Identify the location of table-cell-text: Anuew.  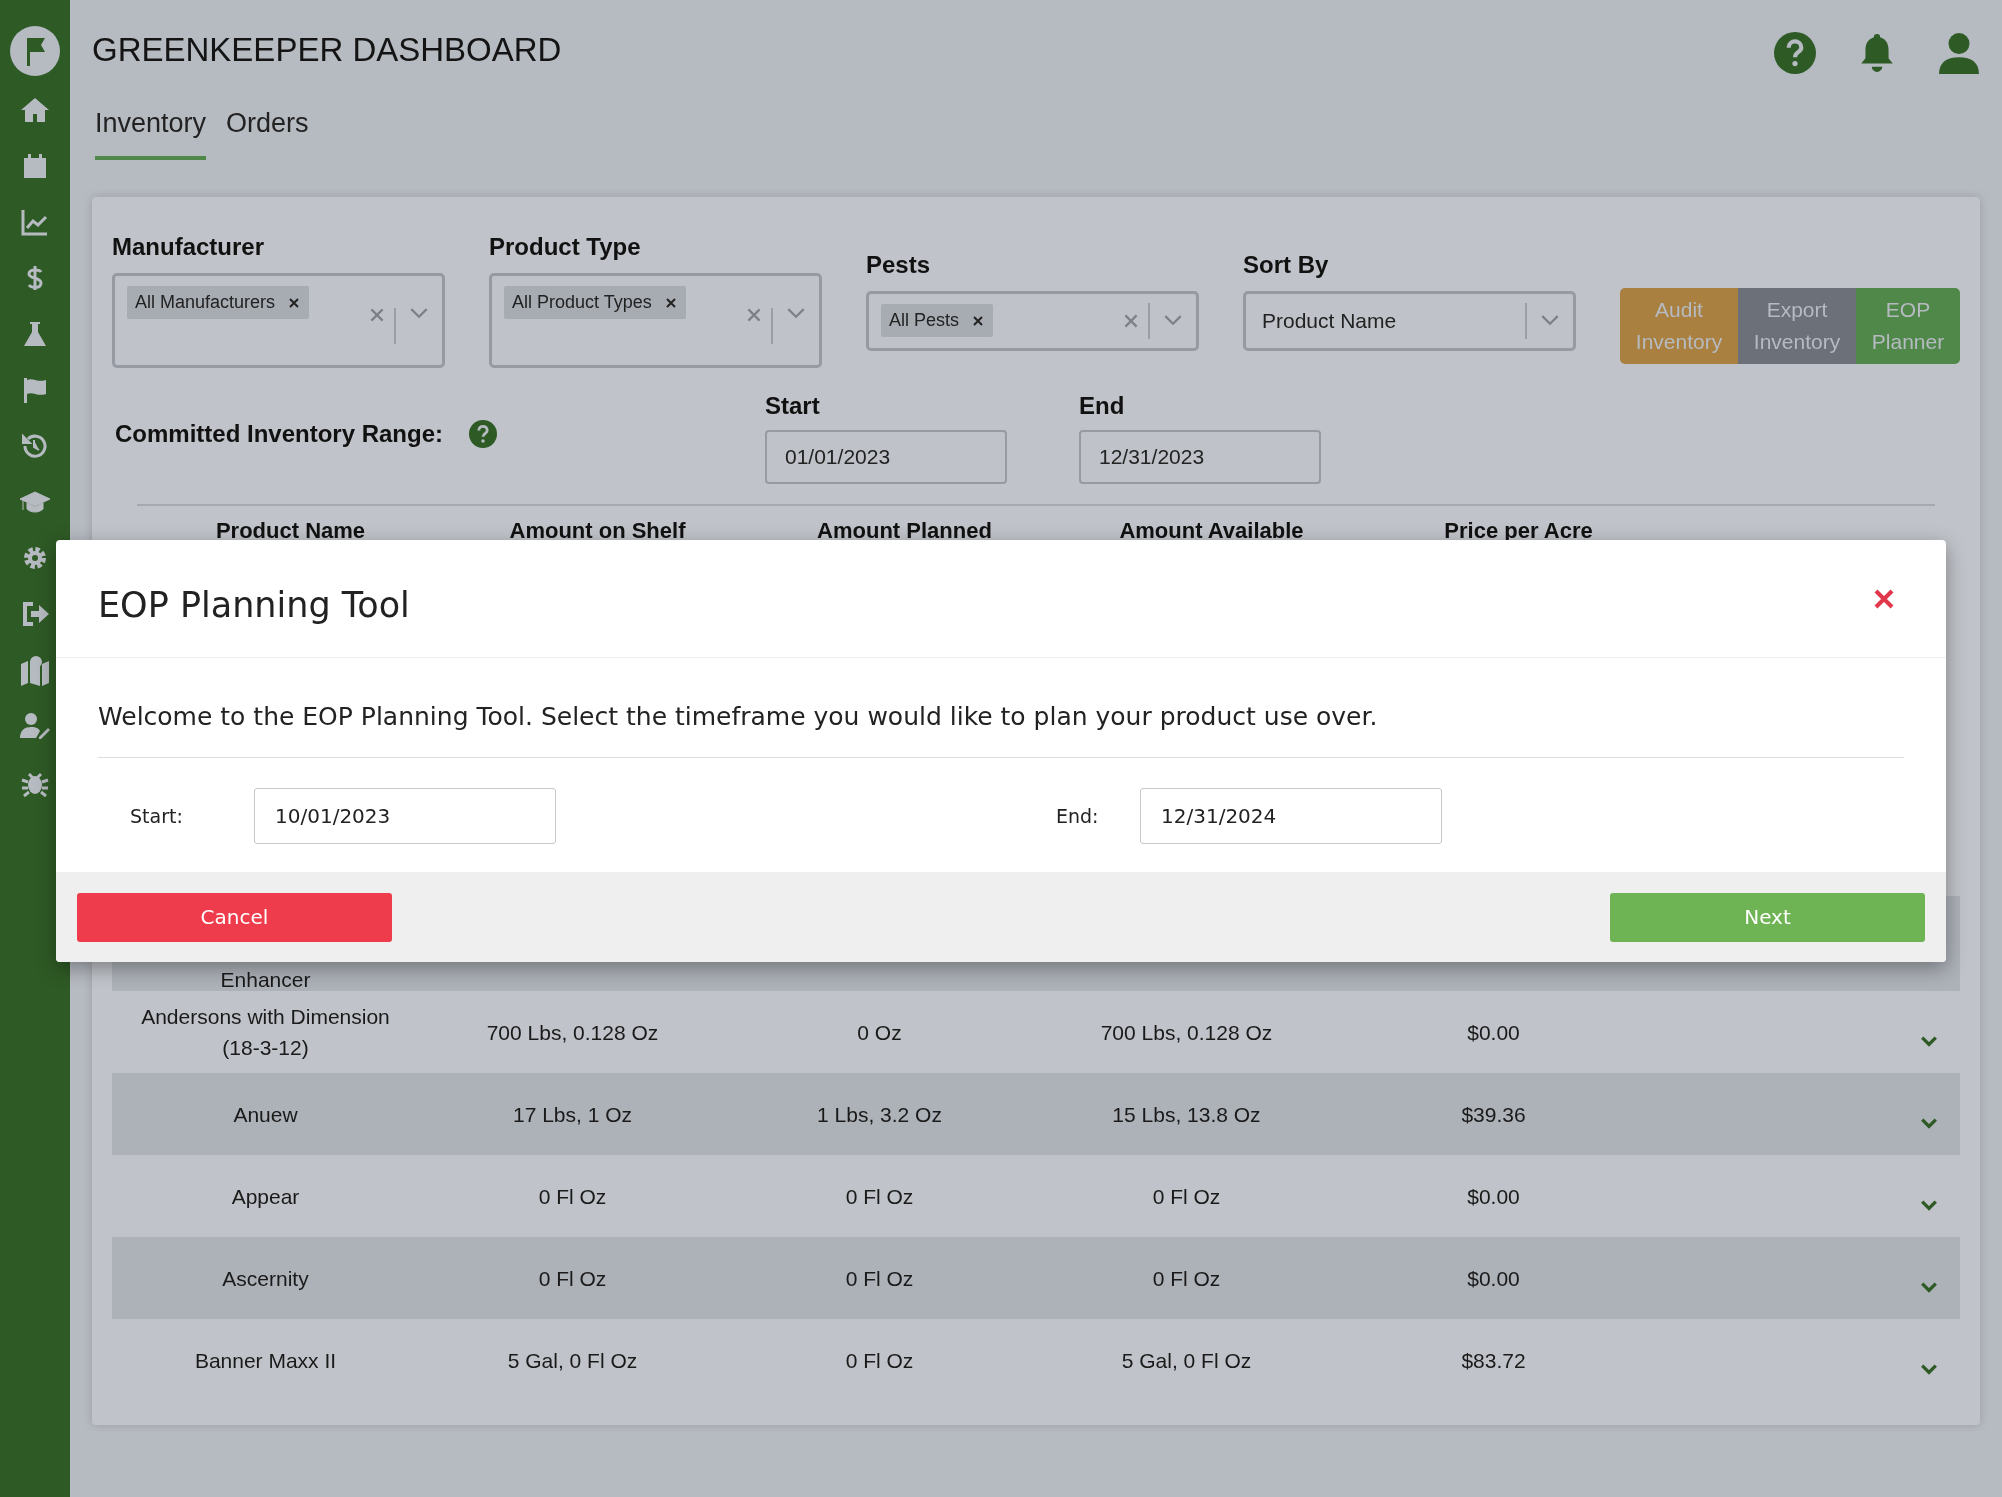
(265, 1114).